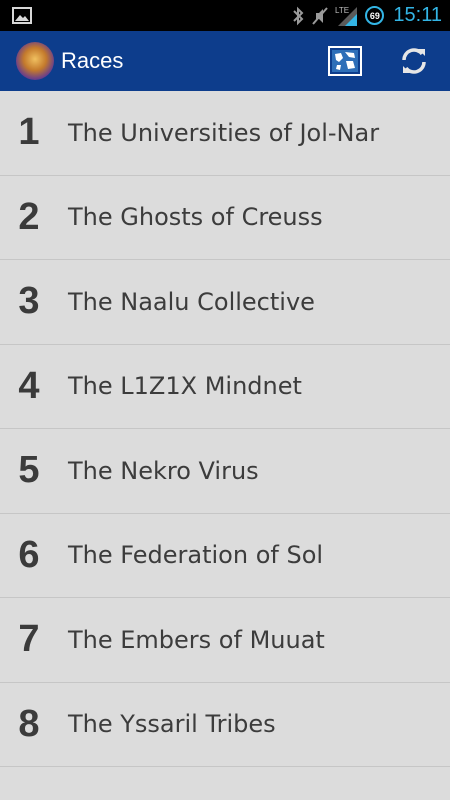 The image size is (450, 800). I want to click on list-item-race: 5 The Nekro Virus, so click(225, 471).